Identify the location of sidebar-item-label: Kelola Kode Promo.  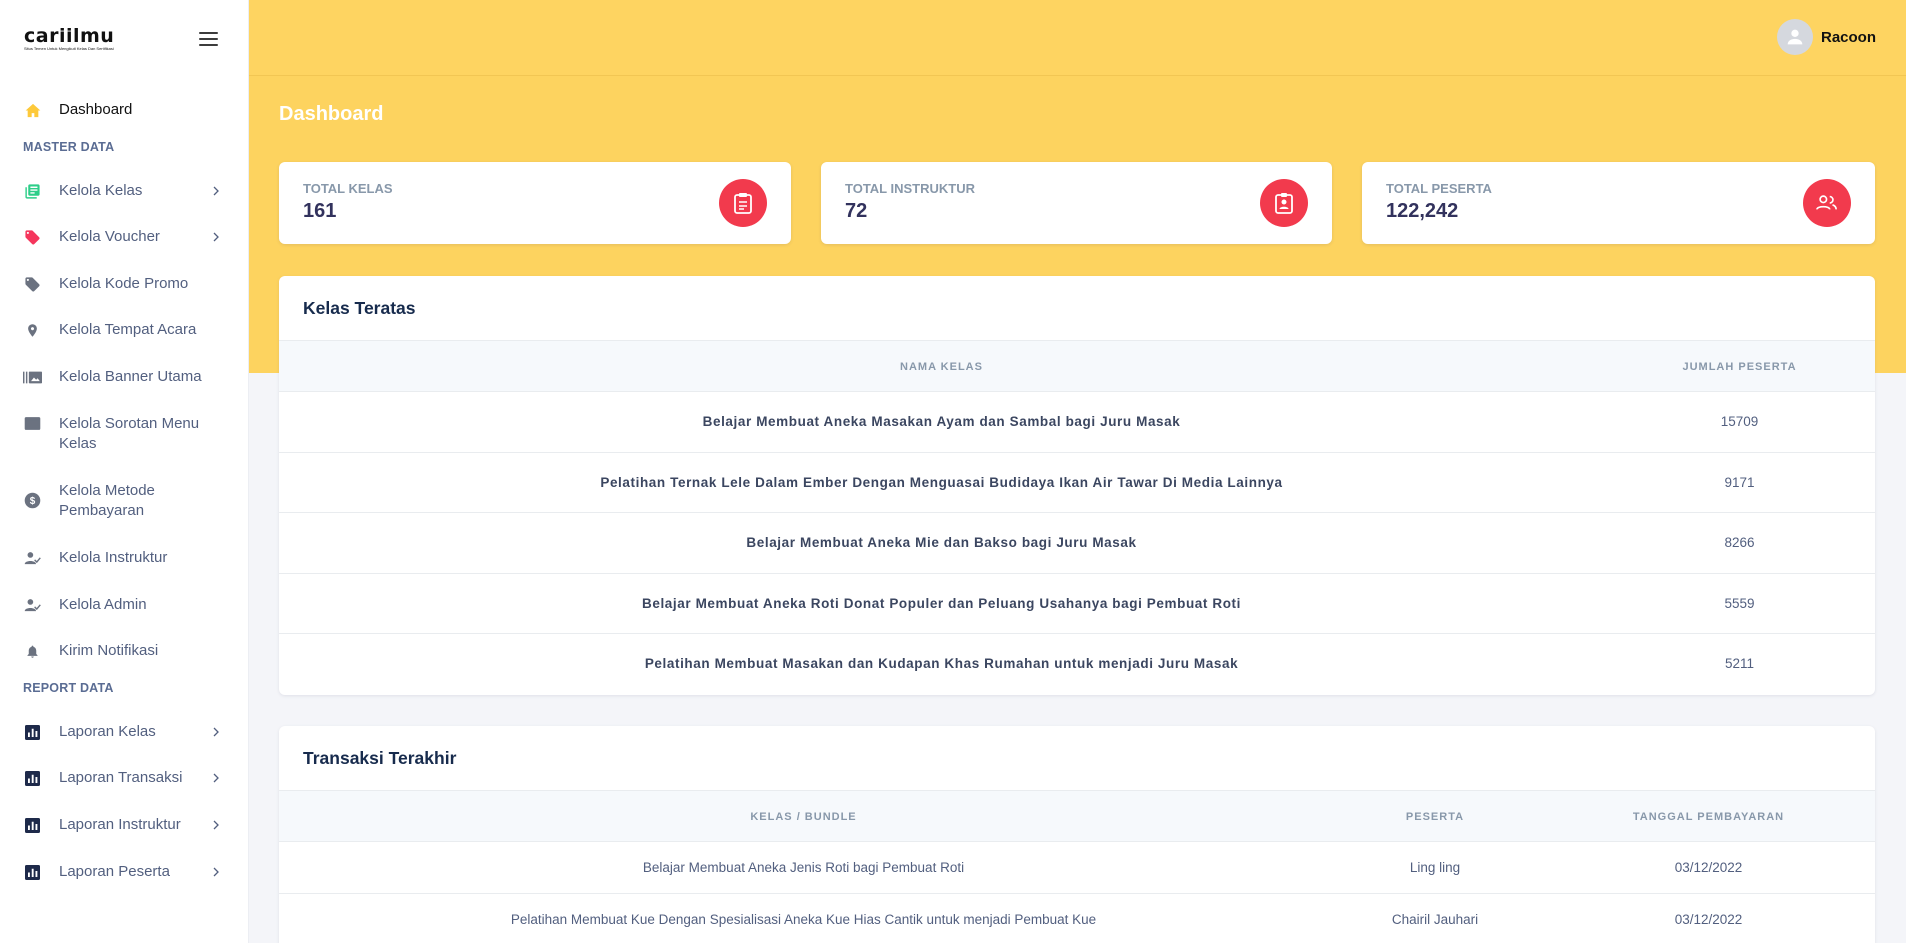
(124, 283).